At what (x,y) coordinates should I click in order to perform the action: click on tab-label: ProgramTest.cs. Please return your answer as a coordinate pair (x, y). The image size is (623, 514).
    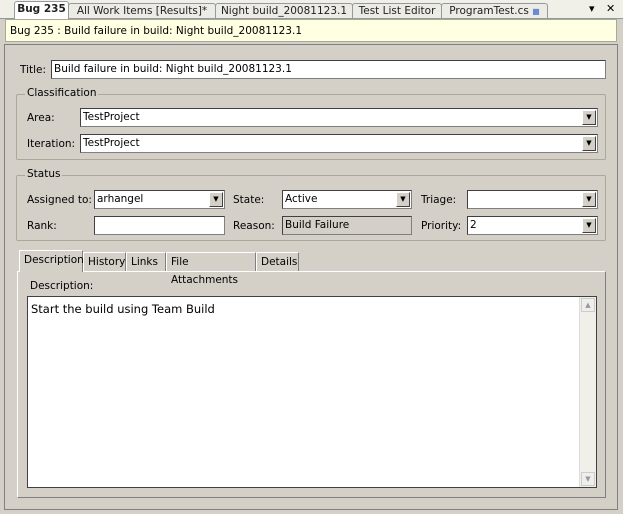
    Looking at the image, I should click on (489, 11).